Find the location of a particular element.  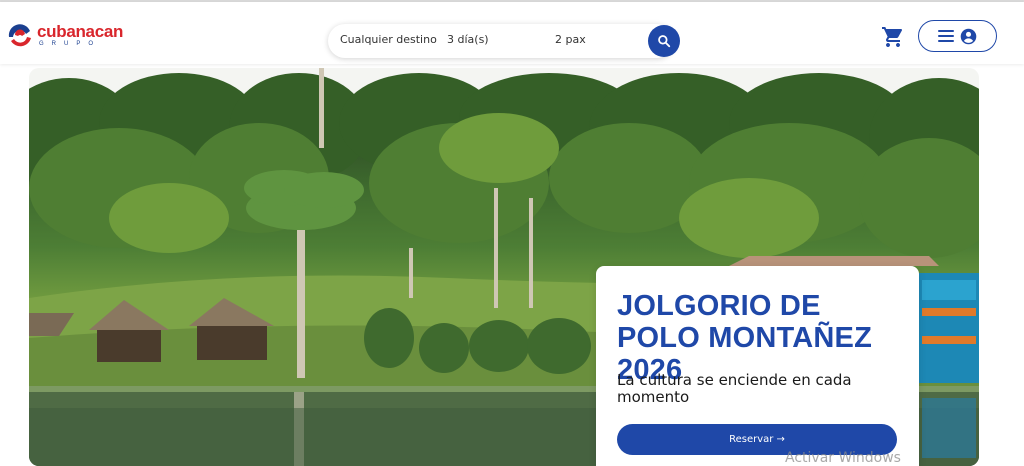

account-icon is located at coordinates (968, 36).